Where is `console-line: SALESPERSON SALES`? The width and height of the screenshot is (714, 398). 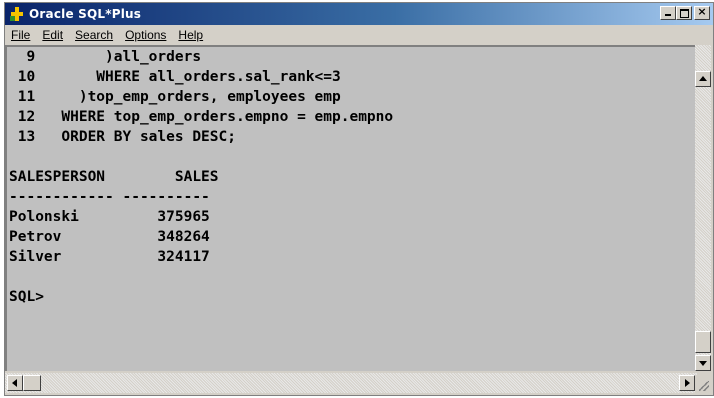
console-line: SALESPERSON SALES is located at coordinates (114, 177).